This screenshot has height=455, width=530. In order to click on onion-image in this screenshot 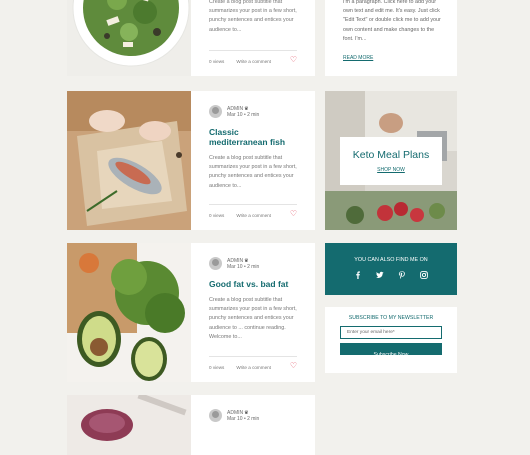, I will do `click(129, 425)`.